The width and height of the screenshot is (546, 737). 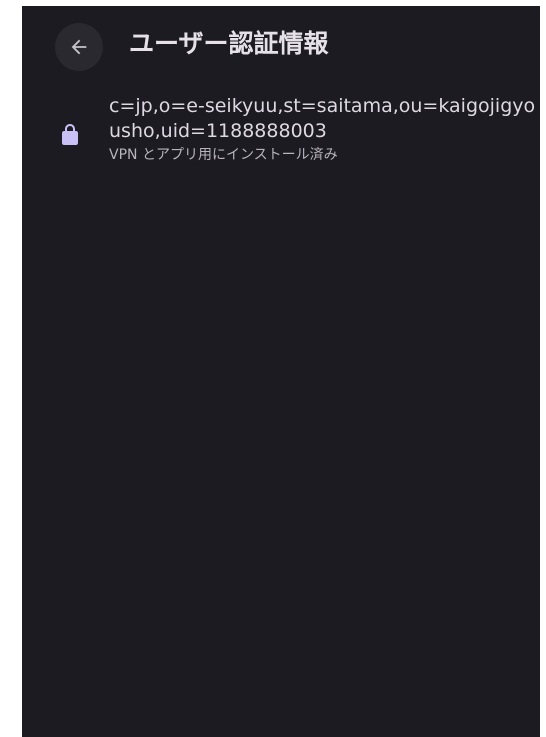 I want to click on back-button, so click(x=79, y=47).